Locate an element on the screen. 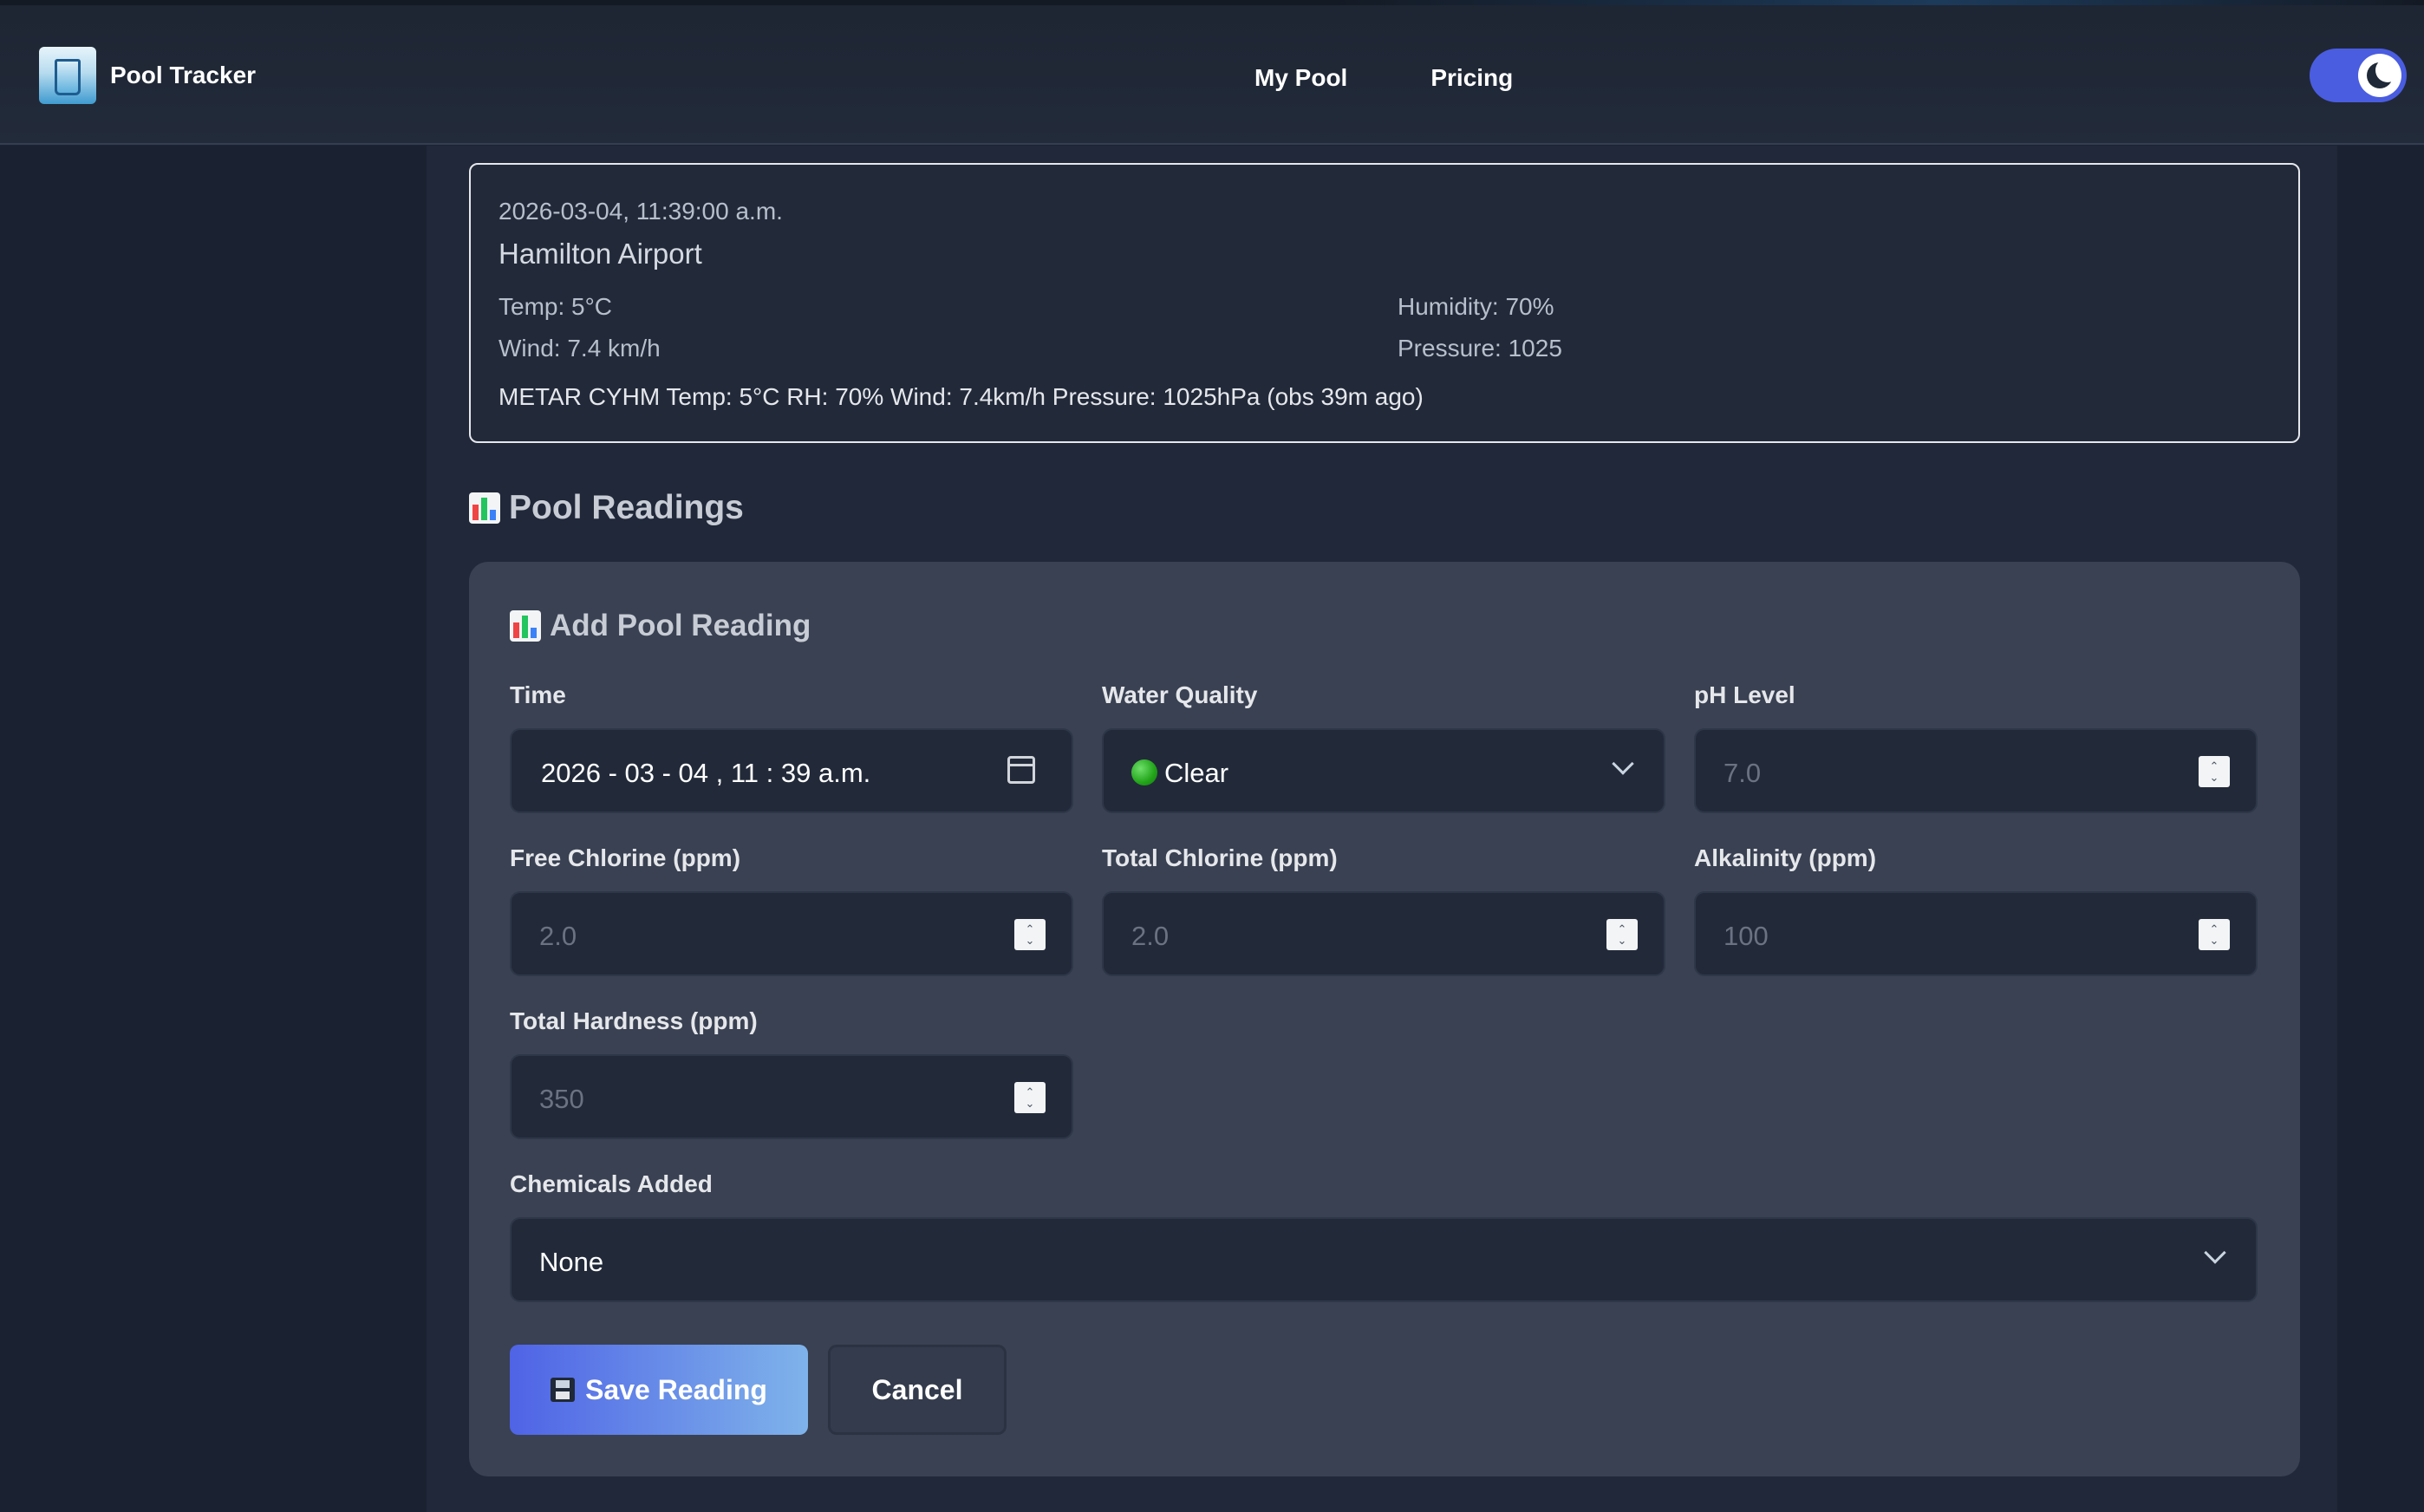 This screenshot has height=1512, width=2424. free-chlorine-placeholder: 2.0 is located at coordinates (558, 936).